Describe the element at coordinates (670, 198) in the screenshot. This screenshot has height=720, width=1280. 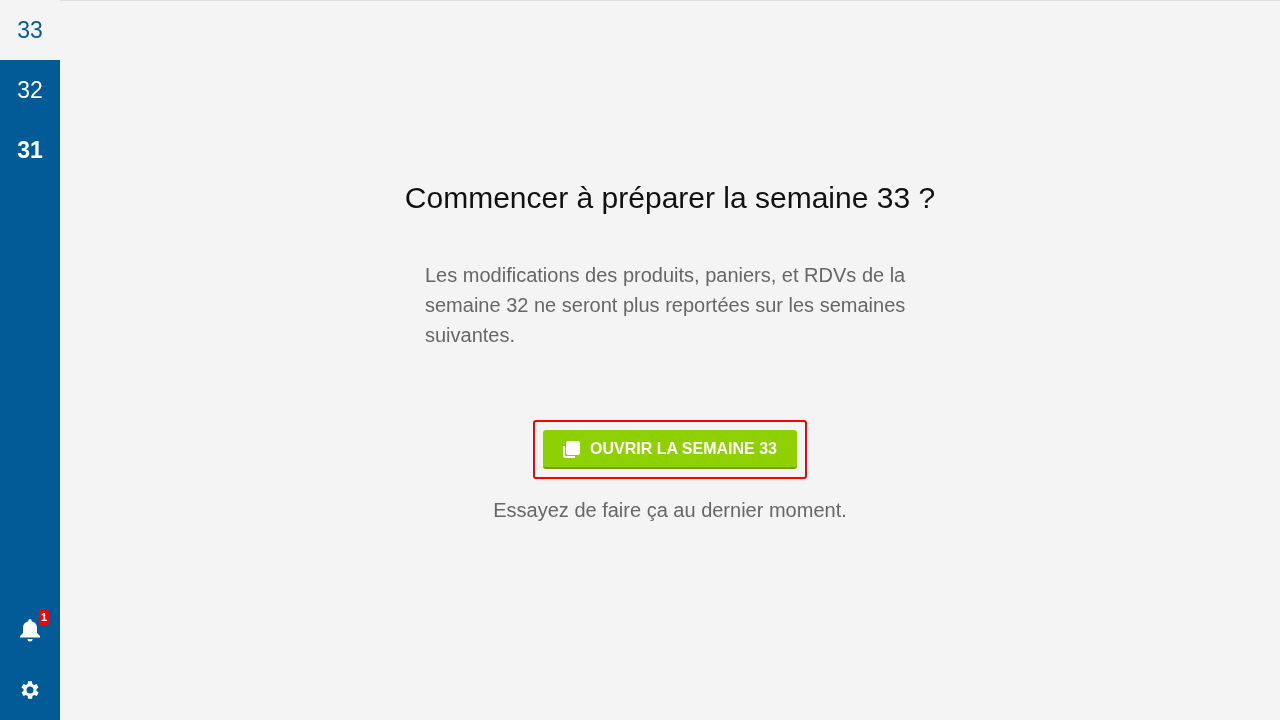
I see `page-title: Commencer à préparer la semaine 33 ?` at that location.